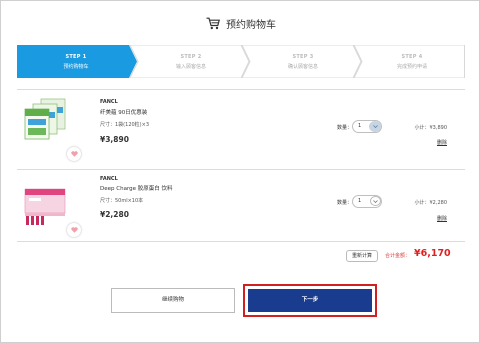 The image size is (480, 343). Describe the element at coordinates (191, 57) in the screenshot. I see `step-number: STEP 2` at that location.